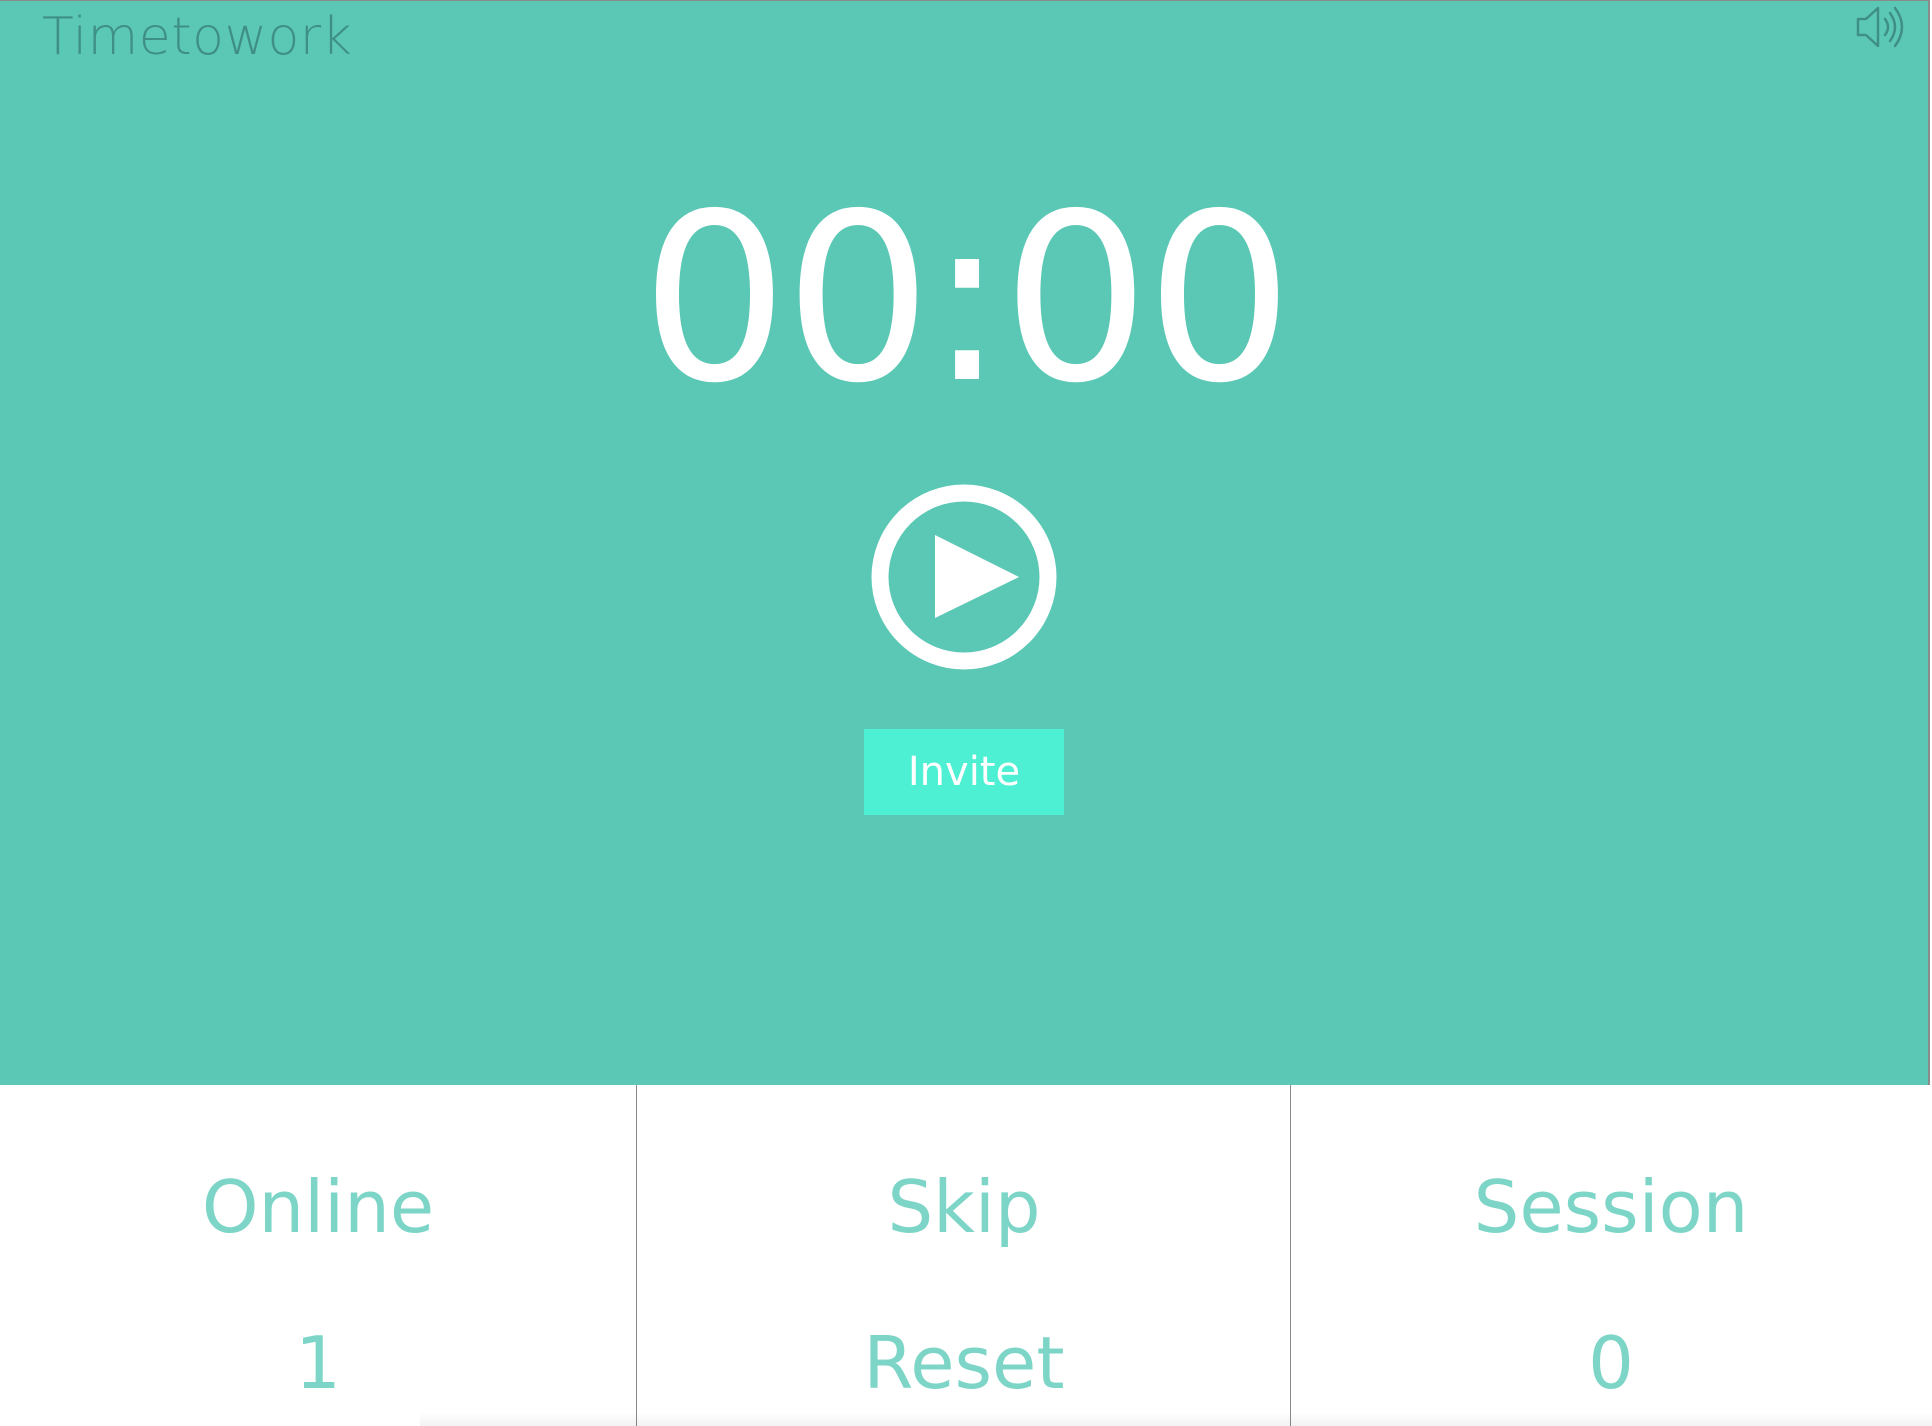 Image resolution: width=1932 pixels, height=1426 pixels. Describe the element at coordinates (318, 1255) in the screenshot. I see `online-panel: Online 1` at that location.